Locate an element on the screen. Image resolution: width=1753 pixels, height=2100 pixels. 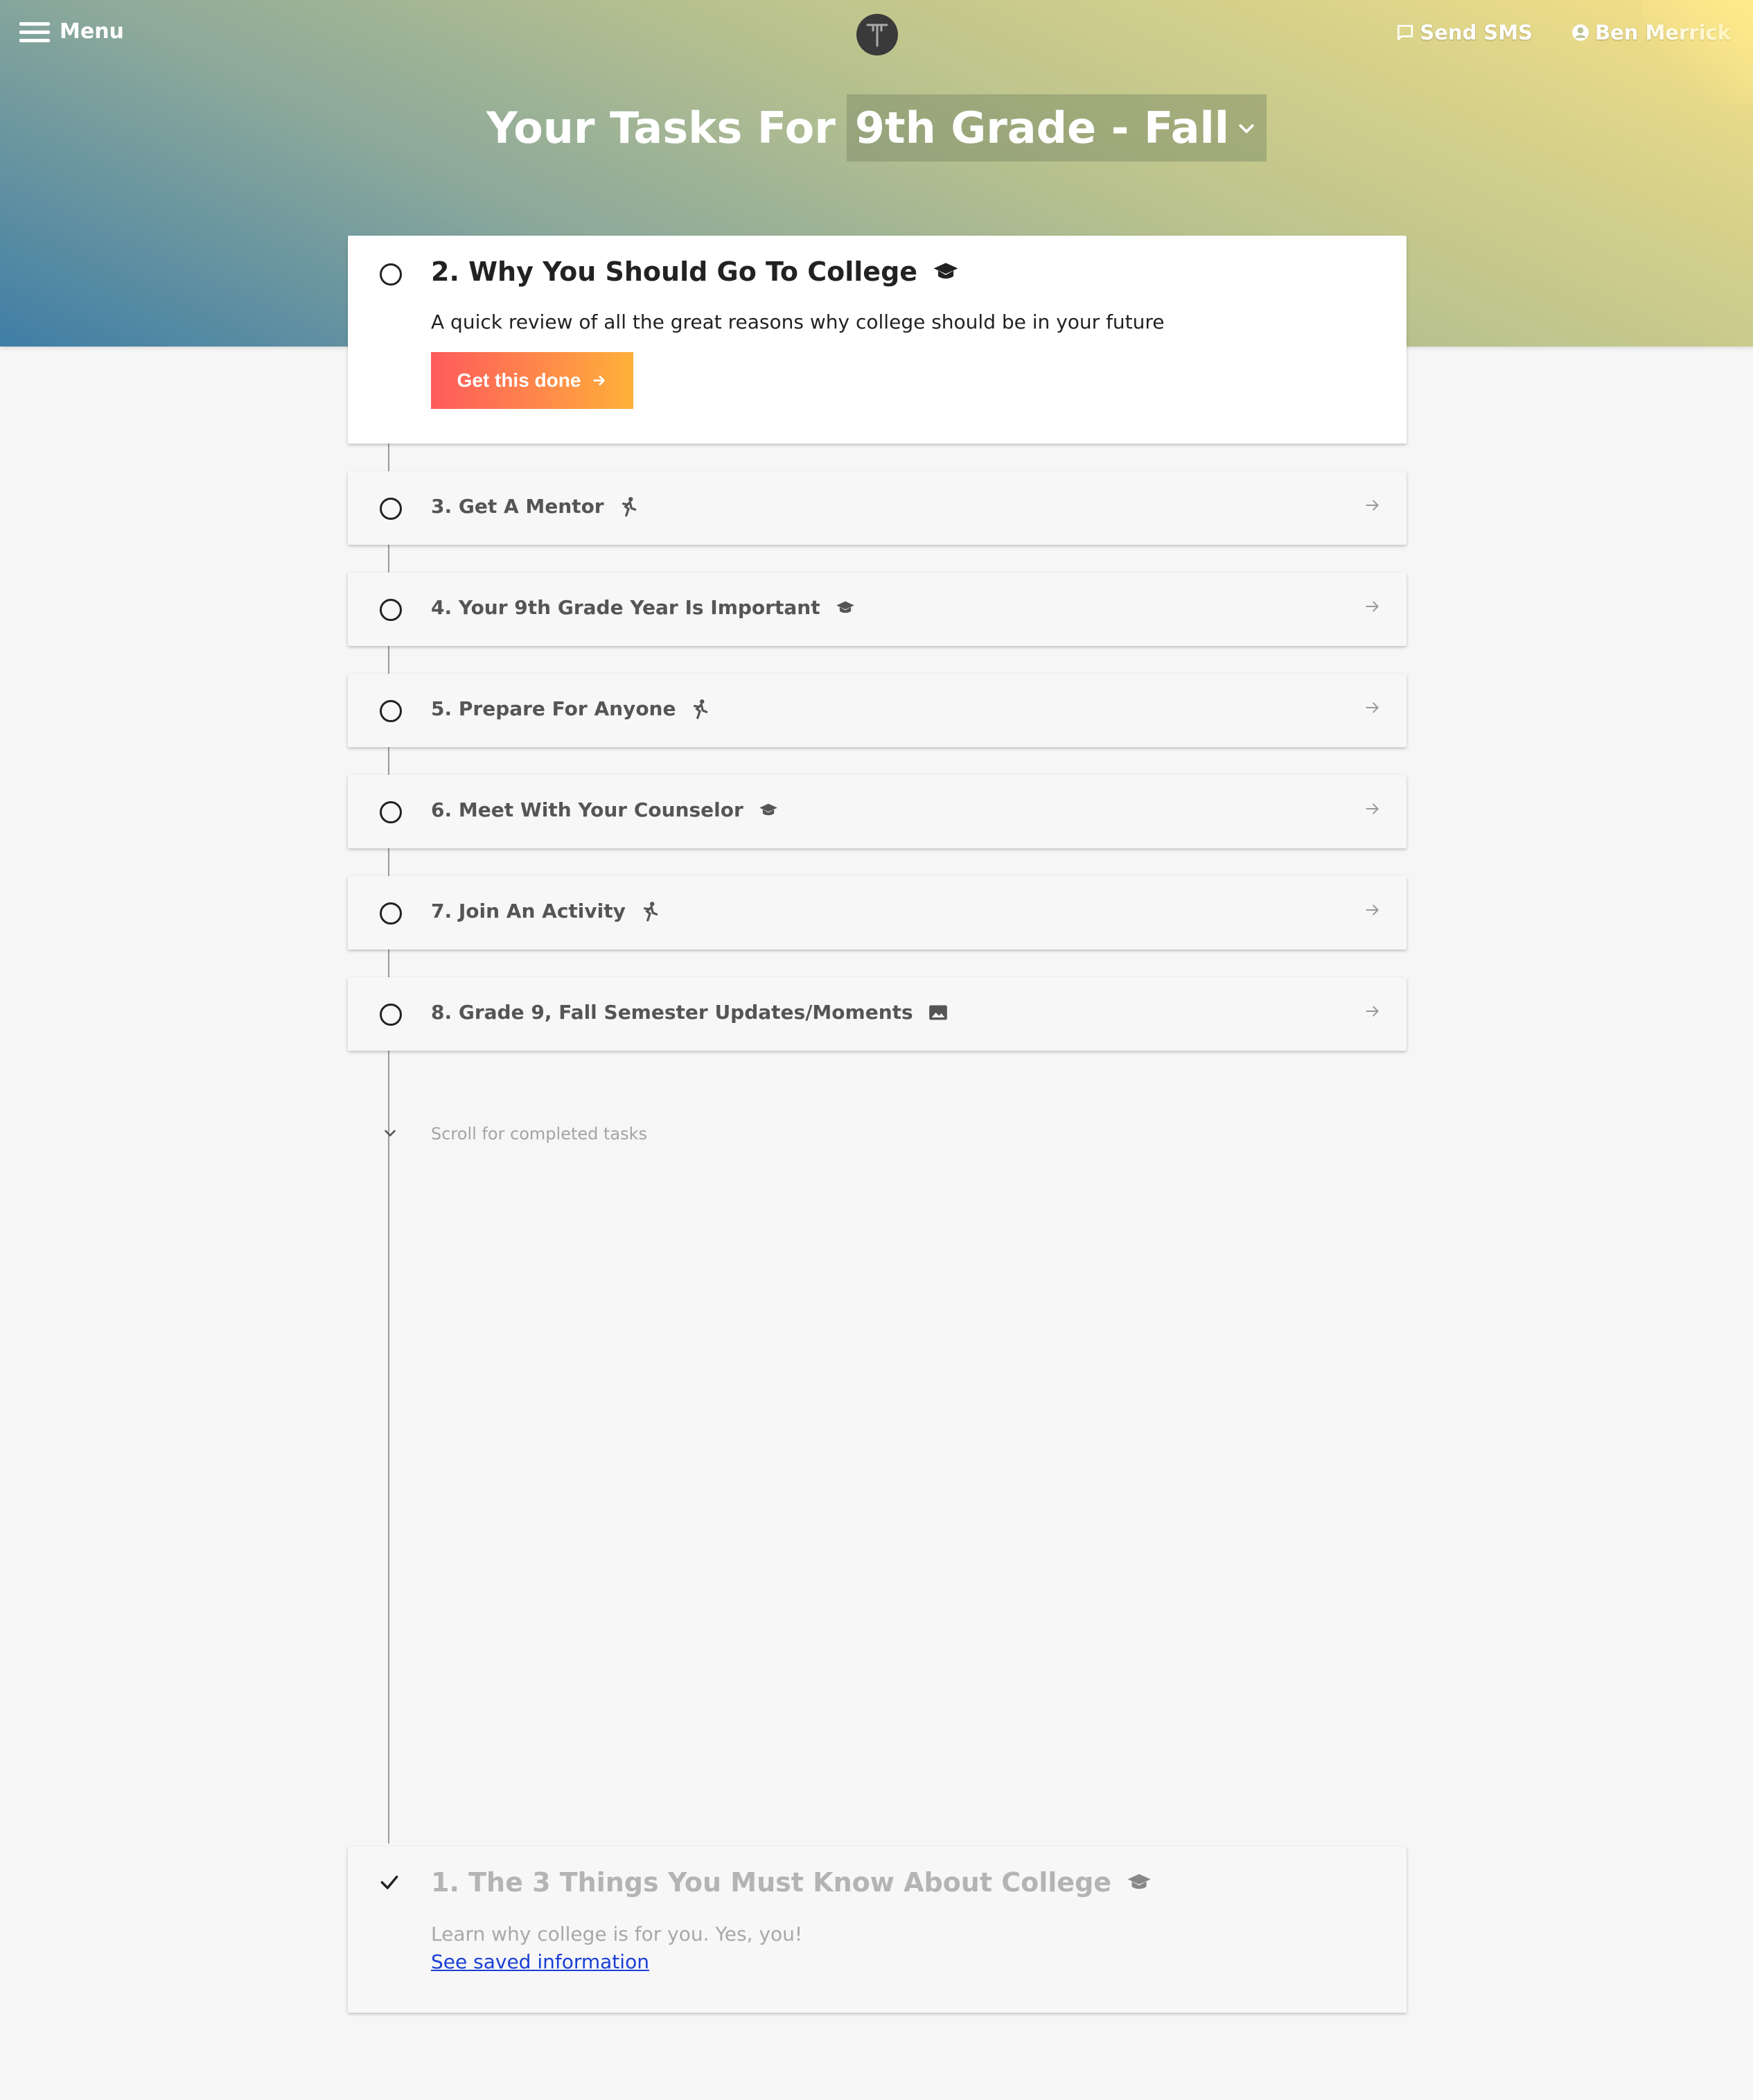
task-row: 5. Prepare For Anyone is located at coordinates (877, 710).